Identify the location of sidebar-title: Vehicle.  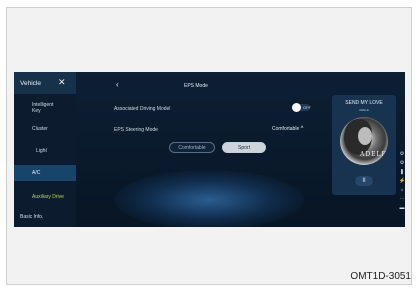
(30, 83).